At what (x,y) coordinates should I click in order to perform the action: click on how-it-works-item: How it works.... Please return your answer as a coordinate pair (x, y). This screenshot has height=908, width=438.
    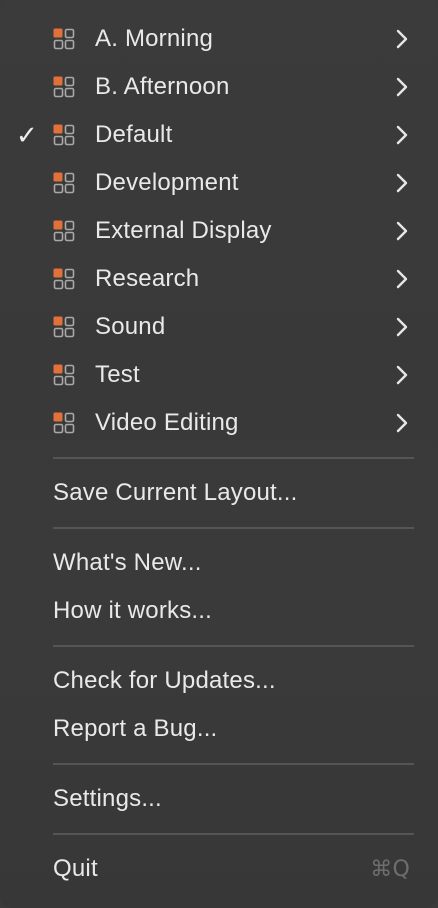
    Looking at the image, I should click on (219, 611).